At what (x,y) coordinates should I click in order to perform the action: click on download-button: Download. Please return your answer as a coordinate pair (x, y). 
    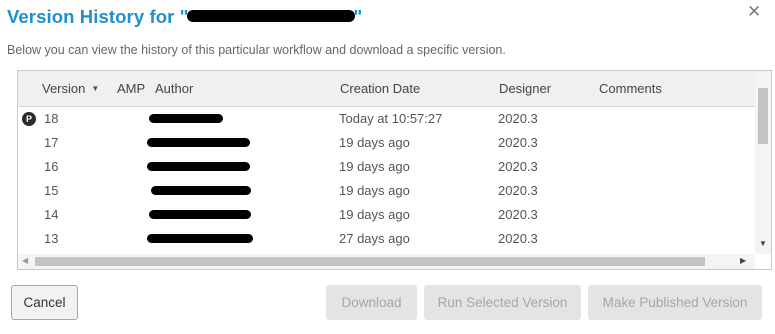
    Looking at the image, I should click on (371, 302).